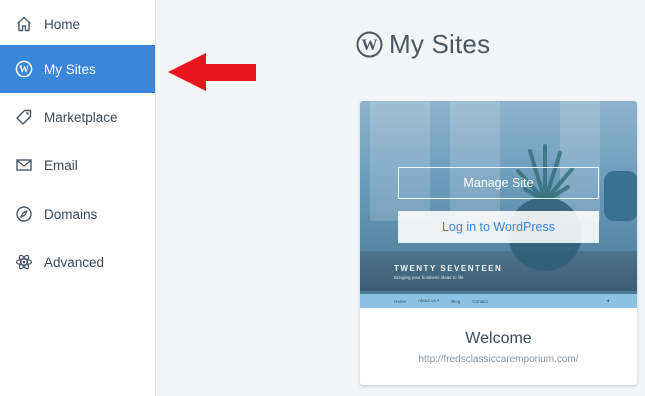 The image size is (645, 396). Describe the element at coordinates (24, 165) in the screenshot. I see `envelope-icon` at that location.